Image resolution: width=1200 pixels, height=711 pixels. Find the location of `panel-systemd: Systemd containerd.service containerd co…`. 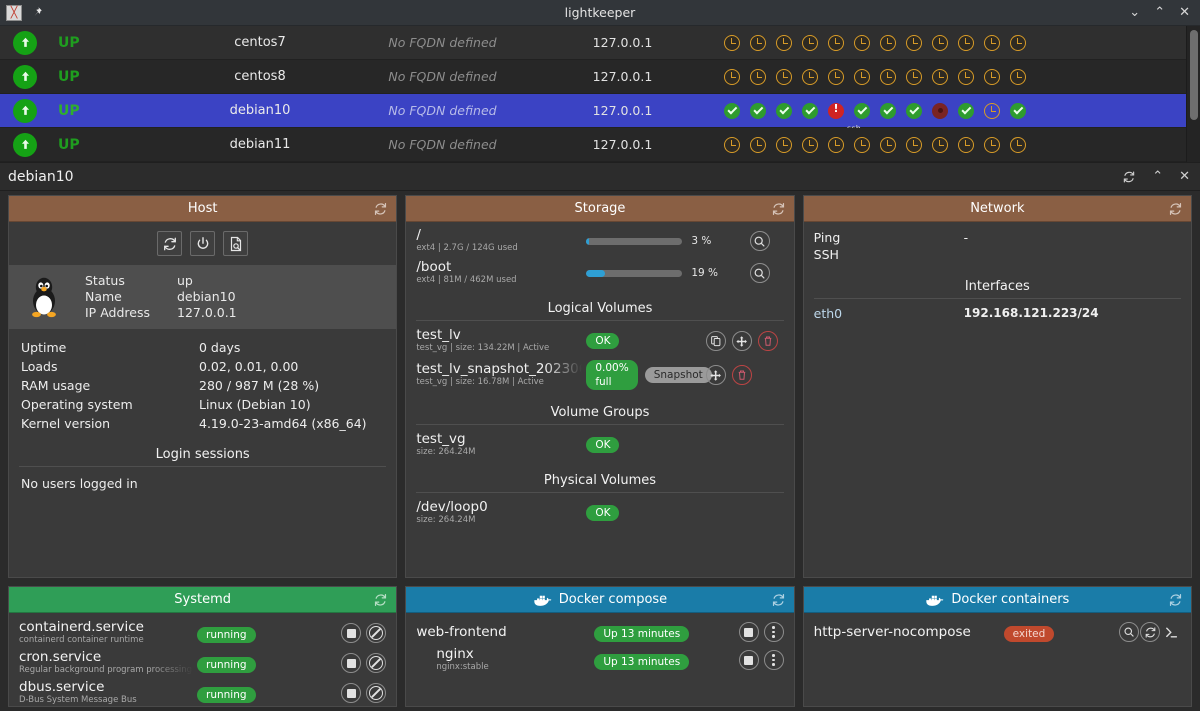

panel-systemd: Systemd containerd.service containerd co… is located at coordinates (203, 646).